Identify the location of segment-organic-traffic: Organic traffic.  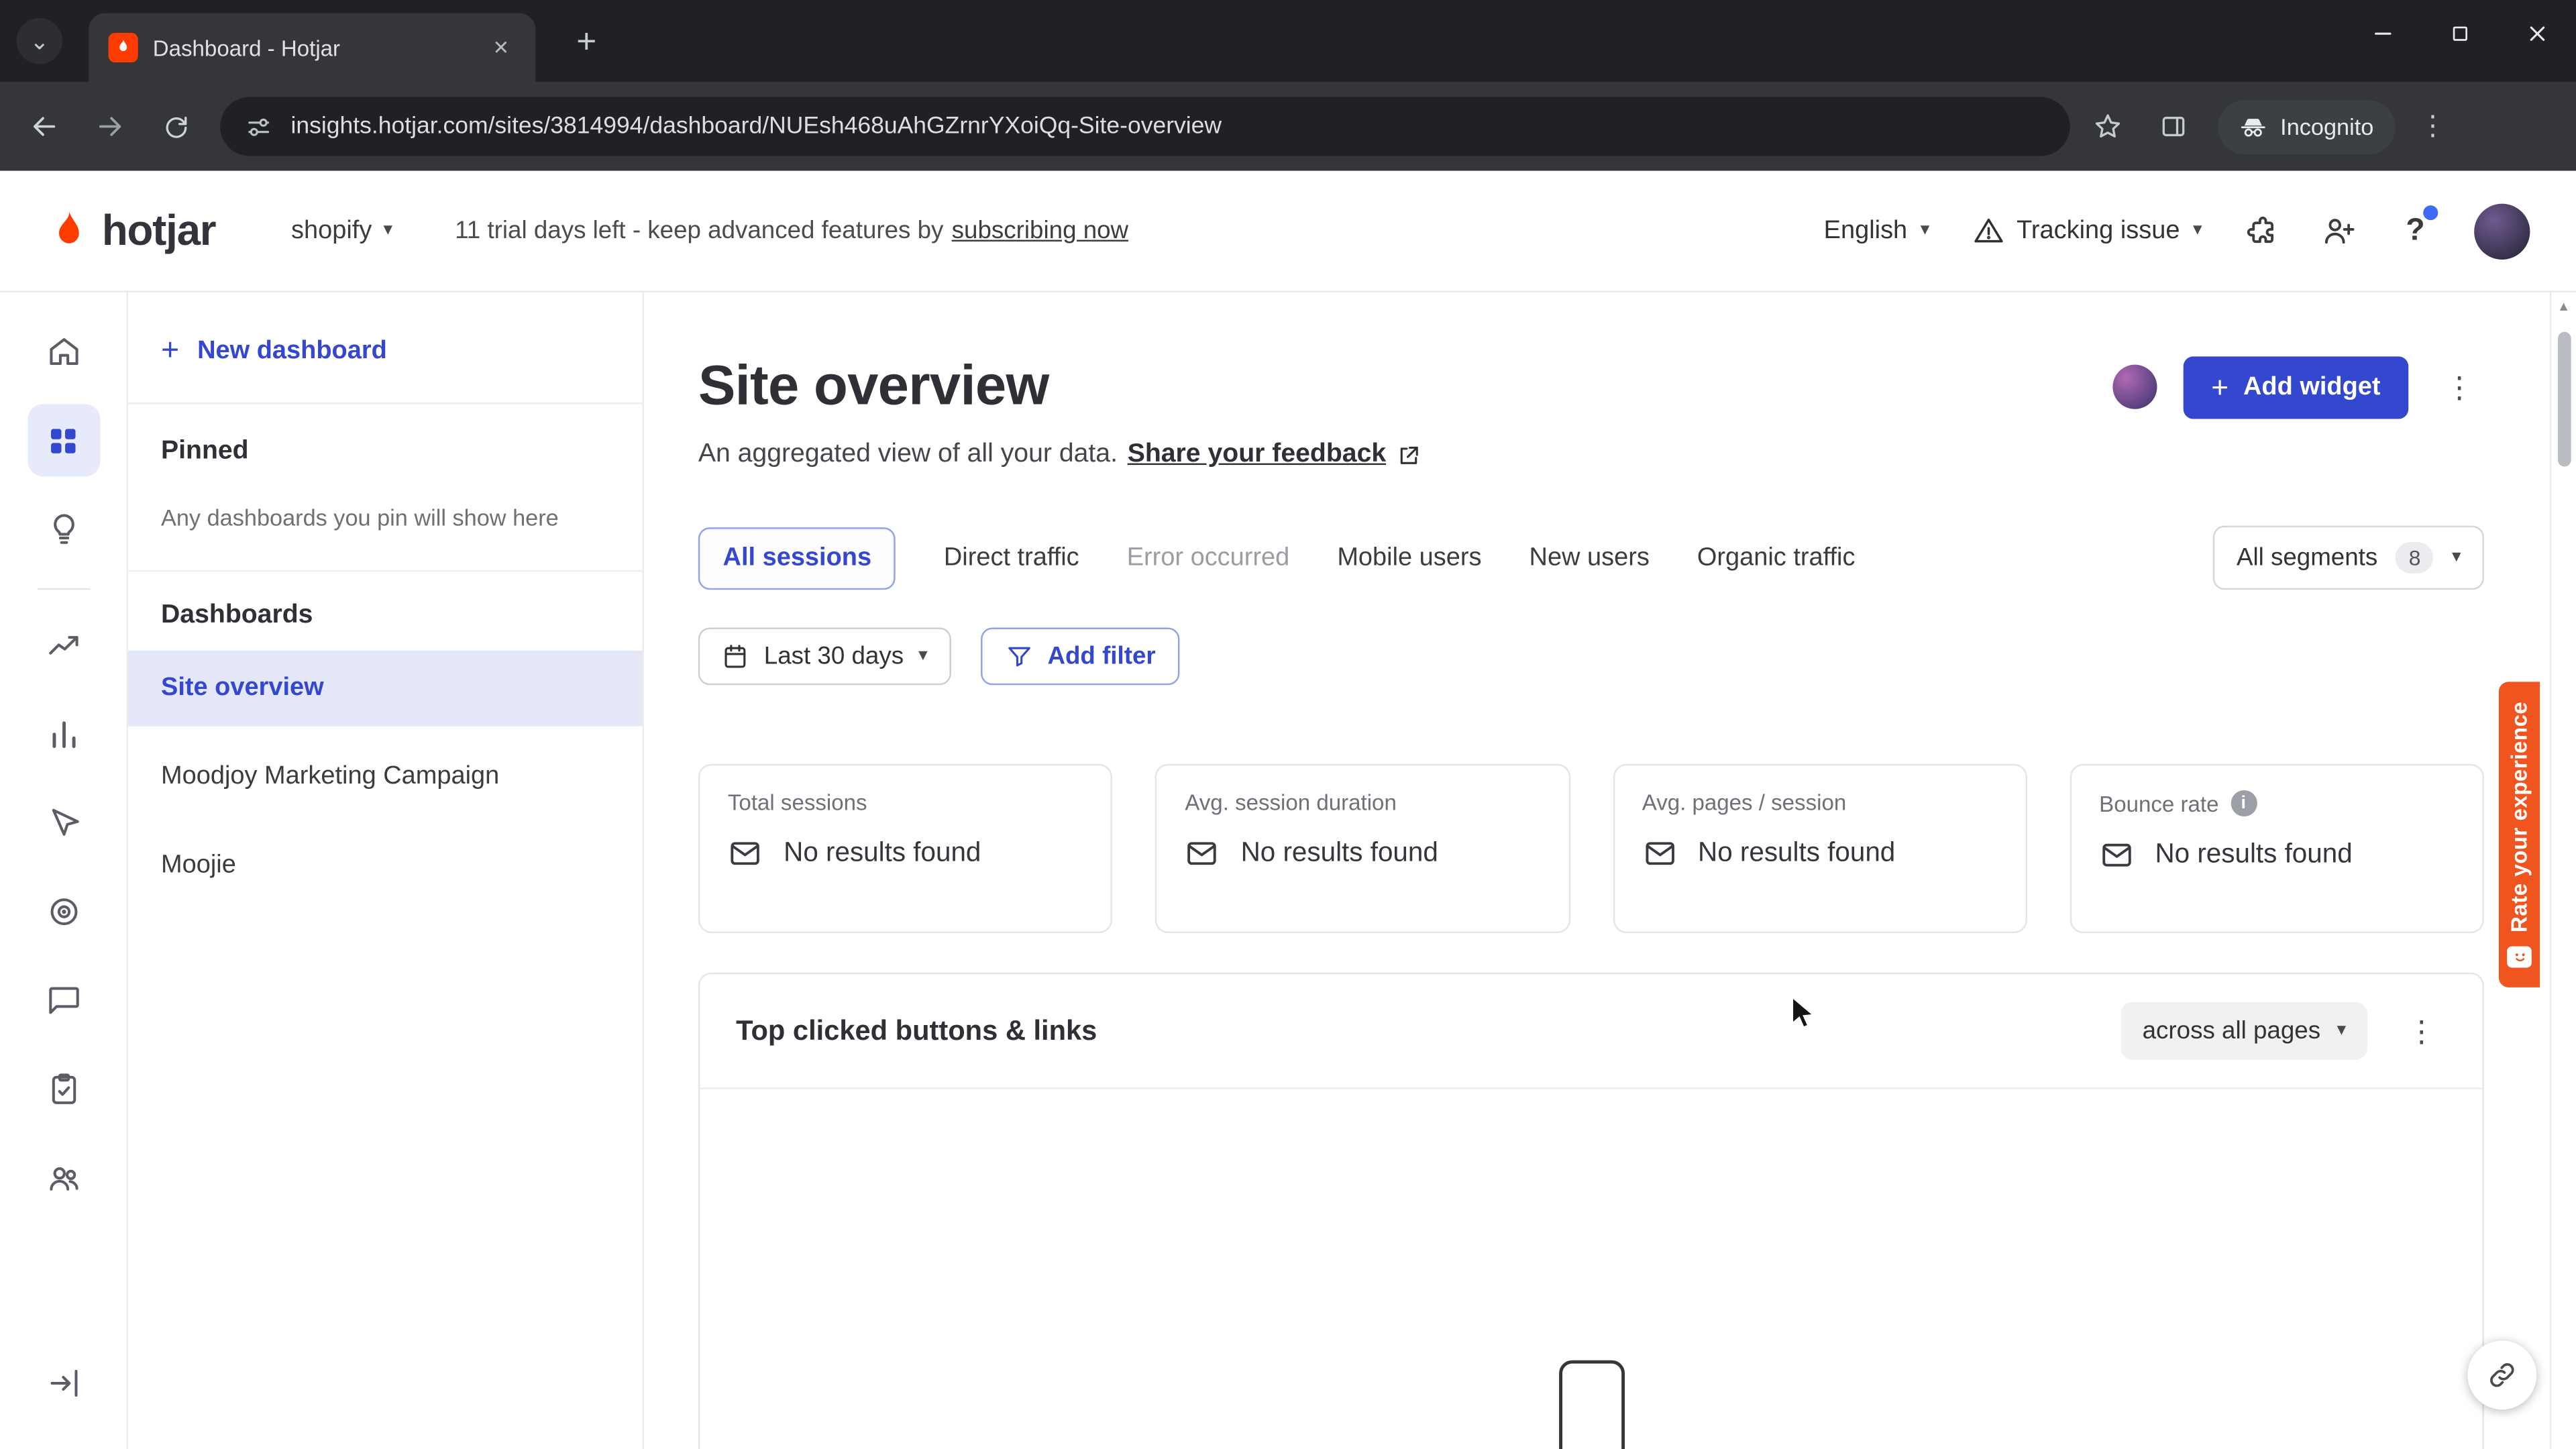
(1776, 557).